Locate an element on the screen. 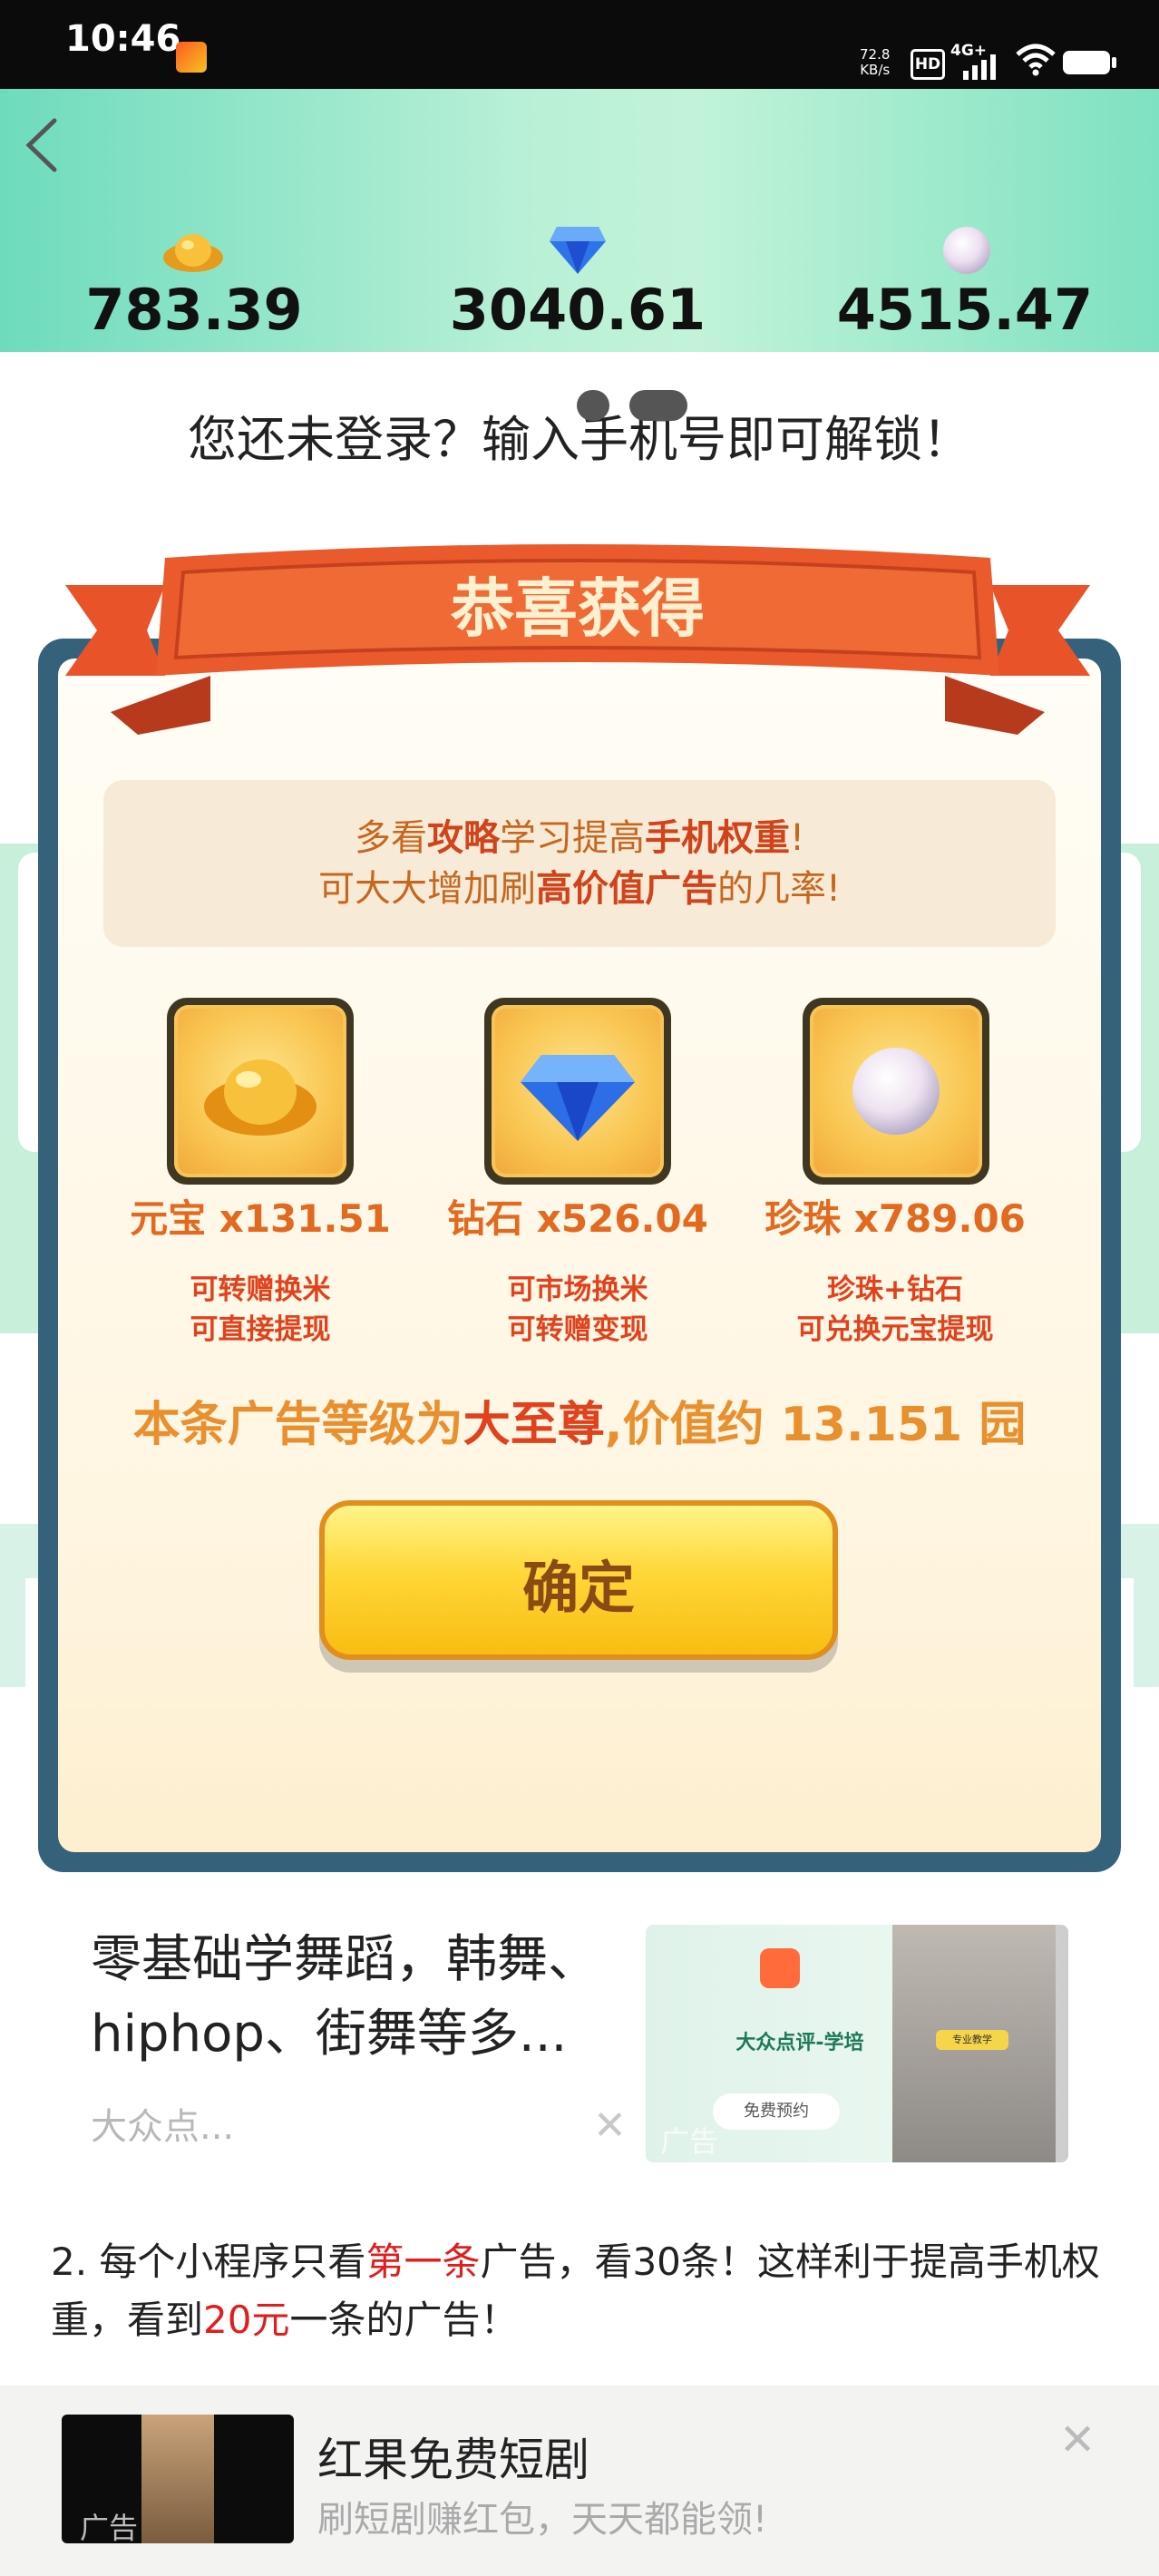  signal-icon: 4G+ is located at coordinates (978, 61).